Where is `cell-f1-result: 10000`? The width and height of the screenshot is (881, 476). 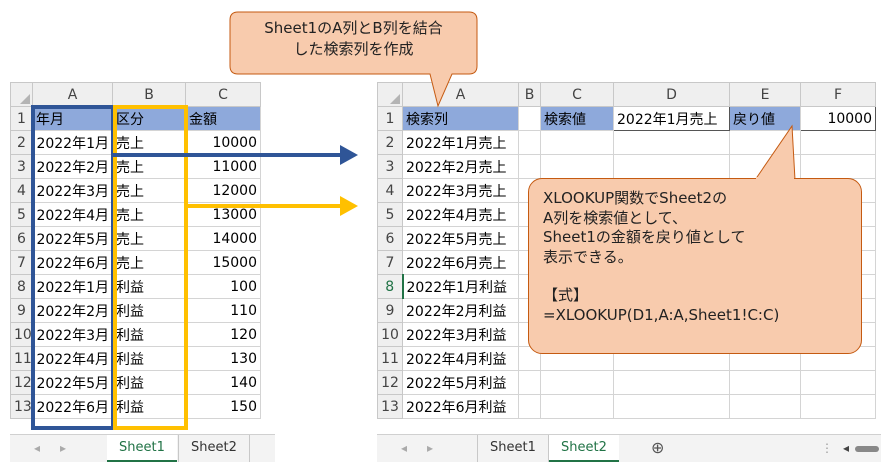 cell-f1-result: 10000 is located at coordinates (838, 118).